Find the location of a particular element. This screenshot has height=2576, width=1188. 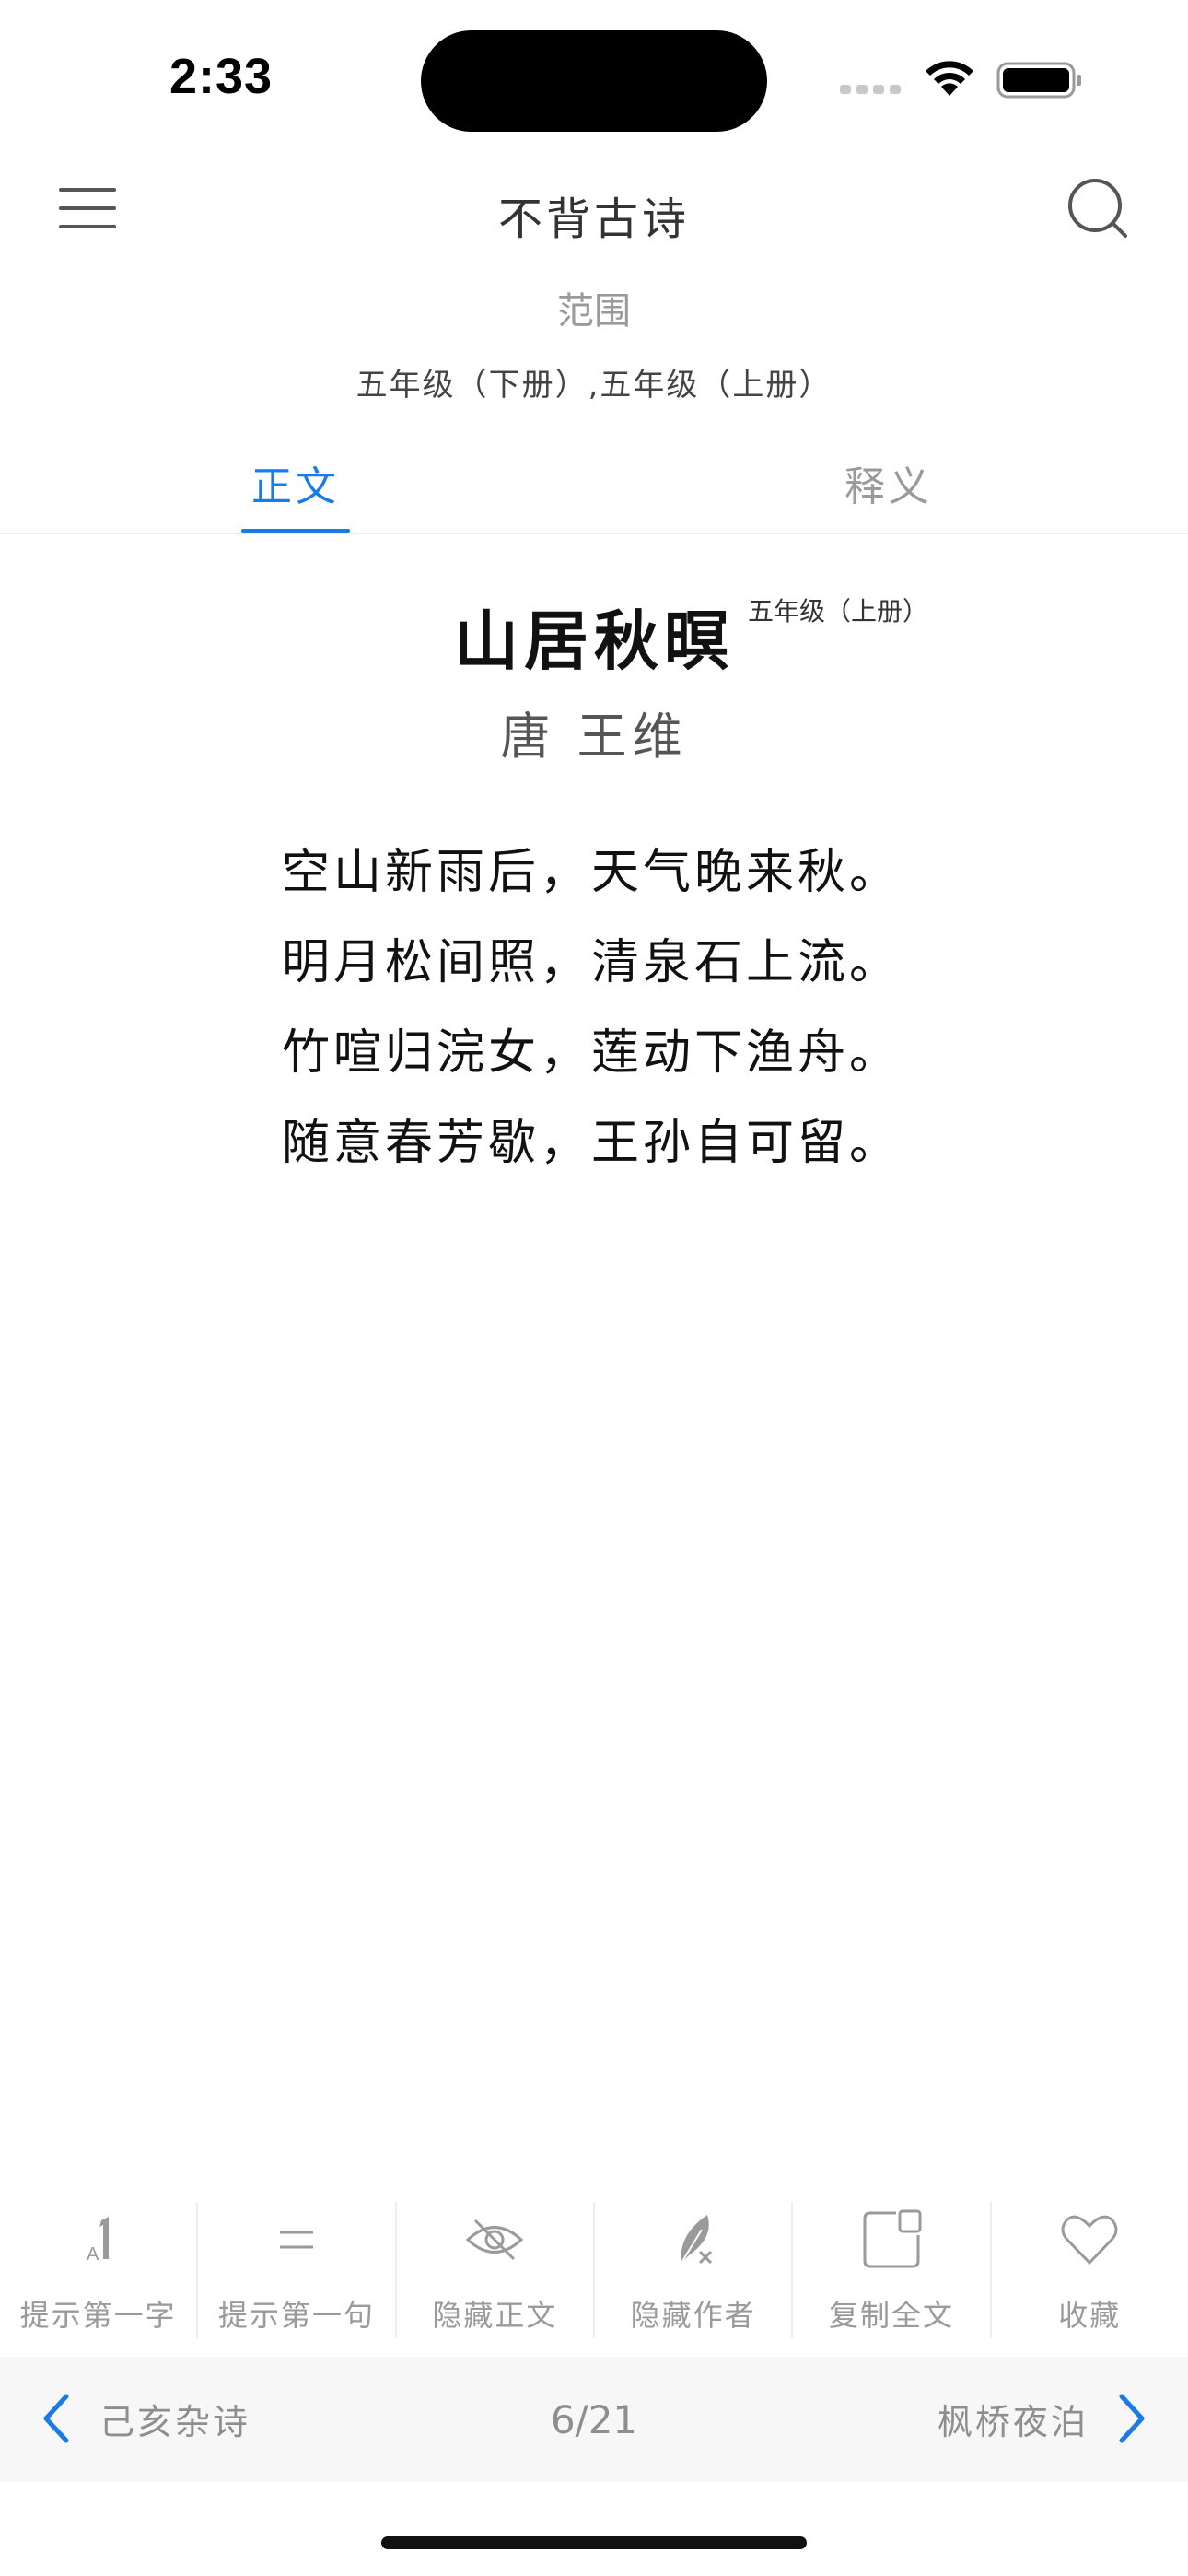

app-header: 不背古诗 is located at coordinates (594, 207).